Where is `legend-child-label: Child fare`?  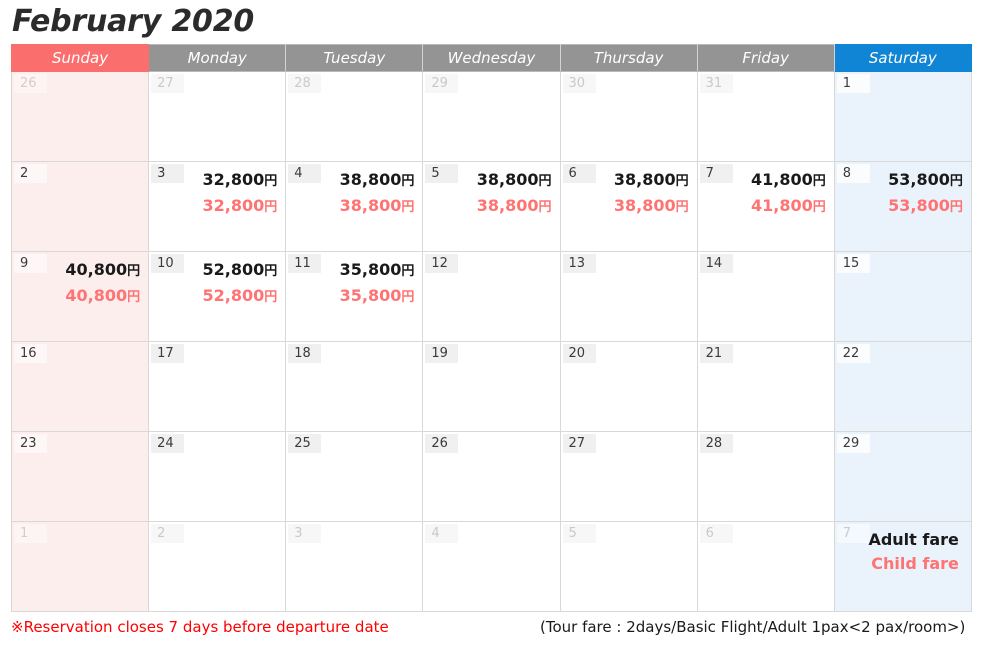 legend-child-label: Child fare is located at coordinates (915, 563).